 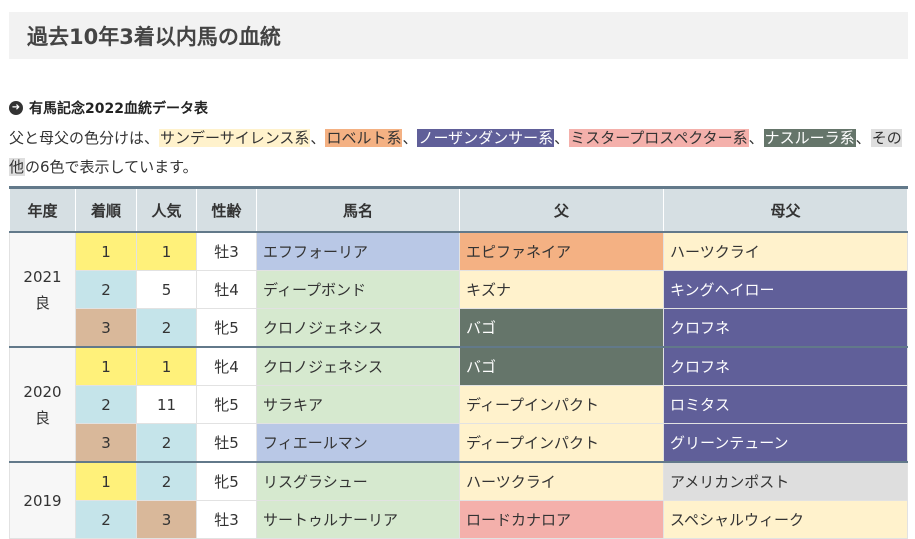 I want to click on popularity-cell: 11, so click(x=166, y=404).